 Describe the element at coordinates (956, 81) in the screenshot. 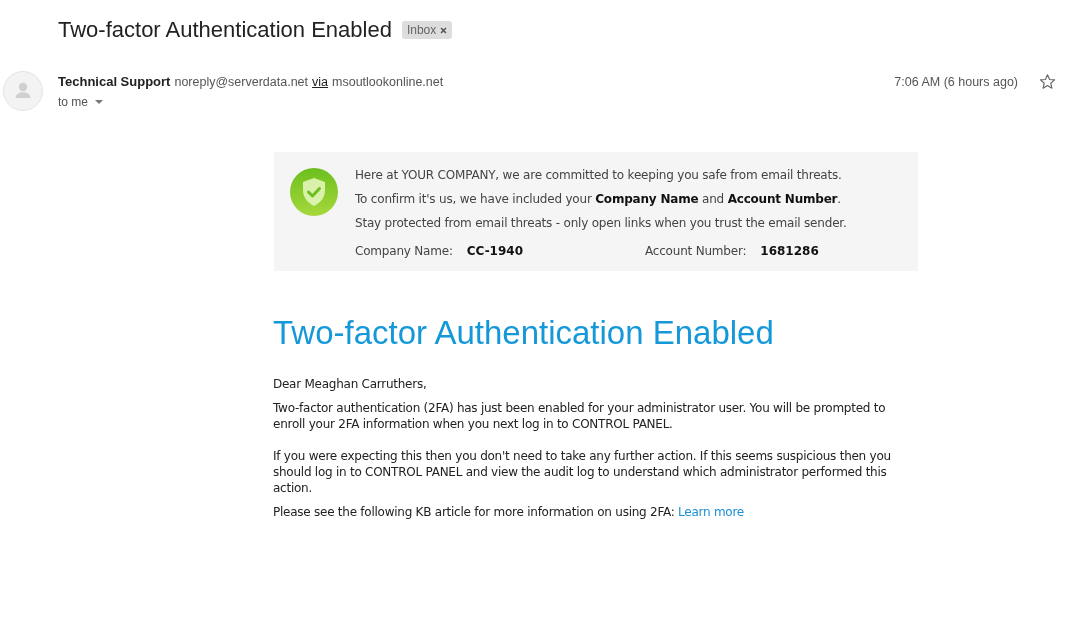

I see `timestamp: 7:06 AM (6 hours ago)` at that location.